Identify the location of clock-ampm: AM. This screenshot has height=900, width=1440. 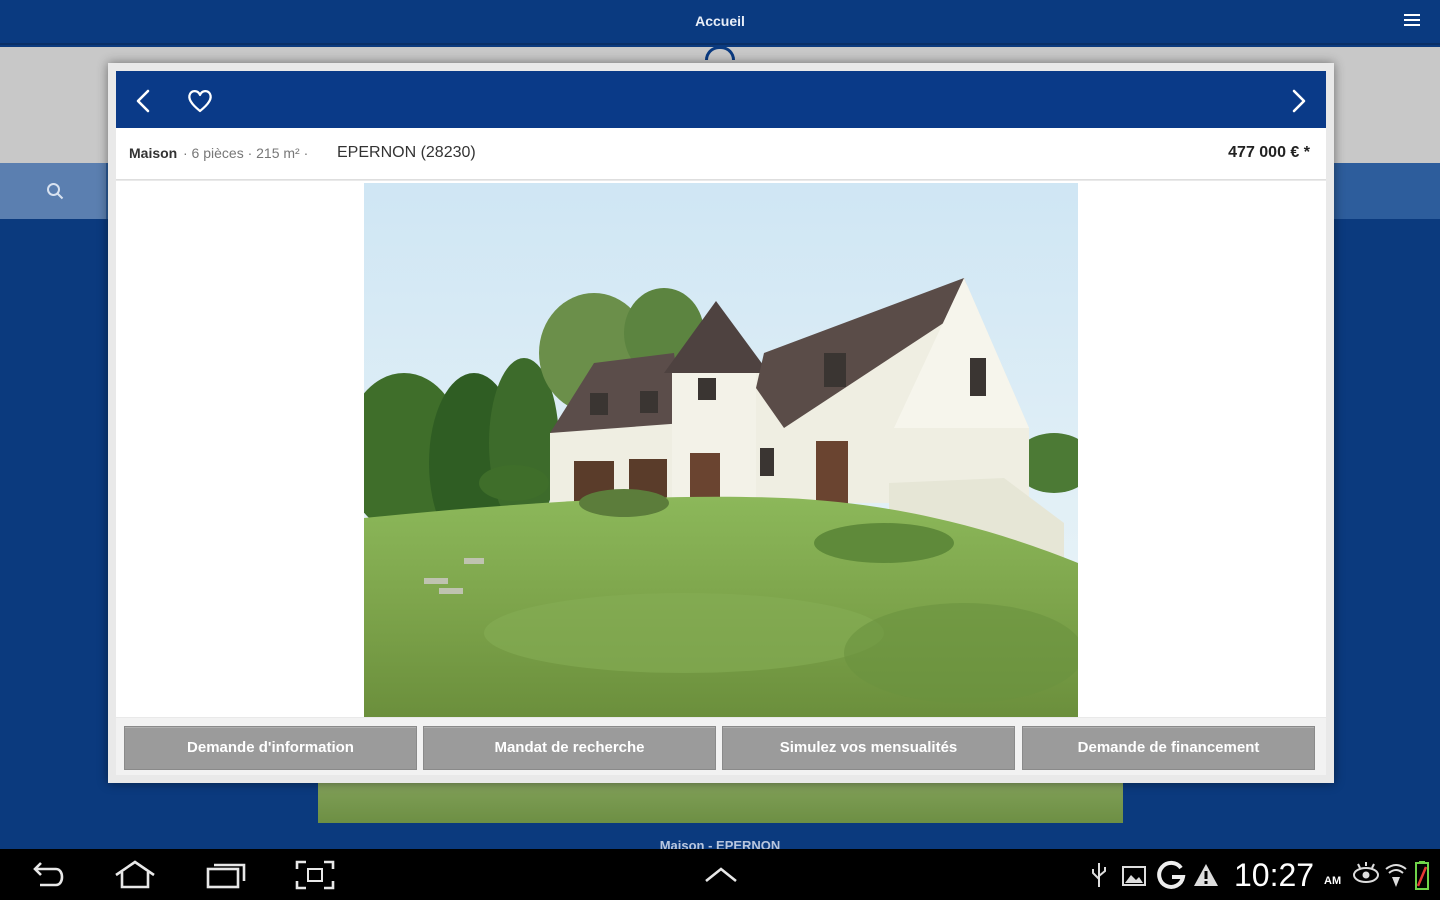
(1333, 881).